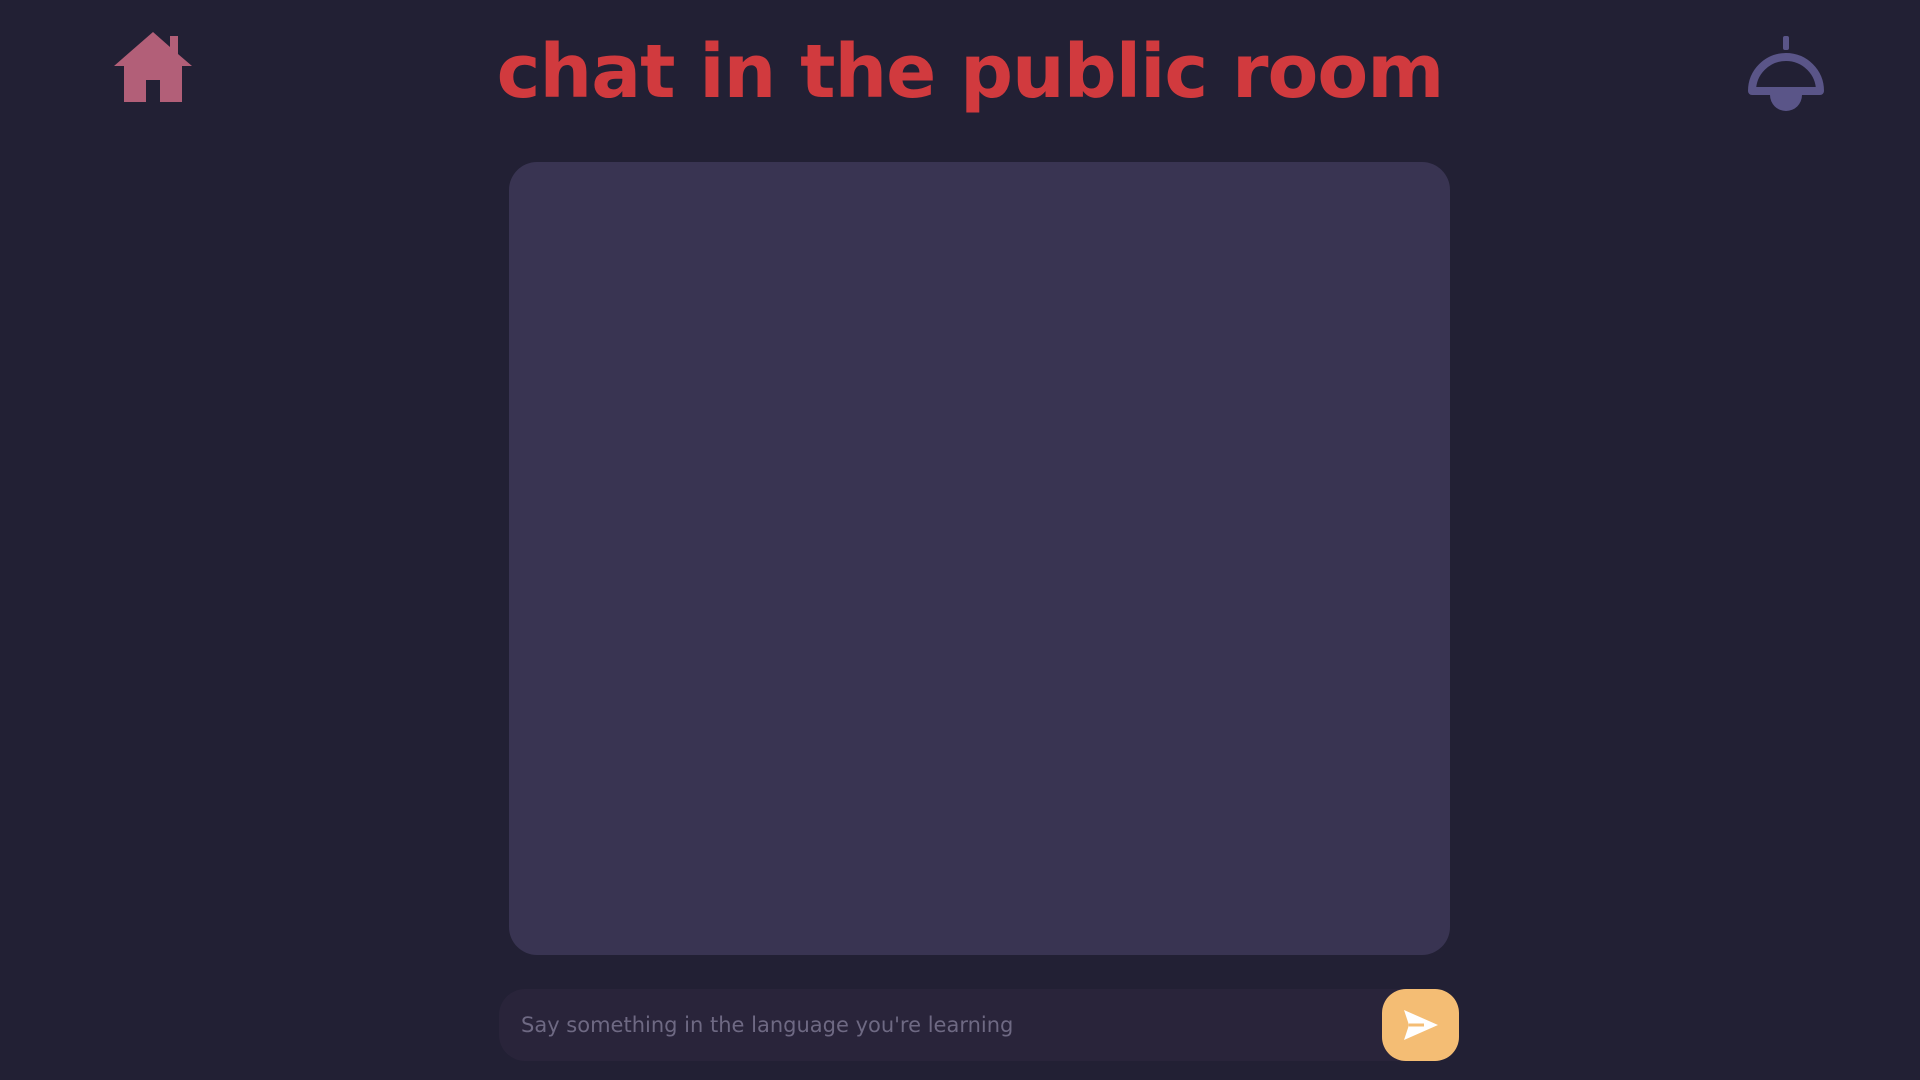 This screenshot has height=1080, width=1920. I want to click on send-icon, so click(1420, 1025).